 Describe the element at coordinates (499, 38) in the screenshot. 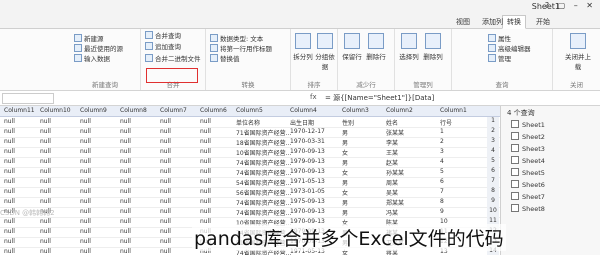

I see `ribbon-item: 属性` at that location.